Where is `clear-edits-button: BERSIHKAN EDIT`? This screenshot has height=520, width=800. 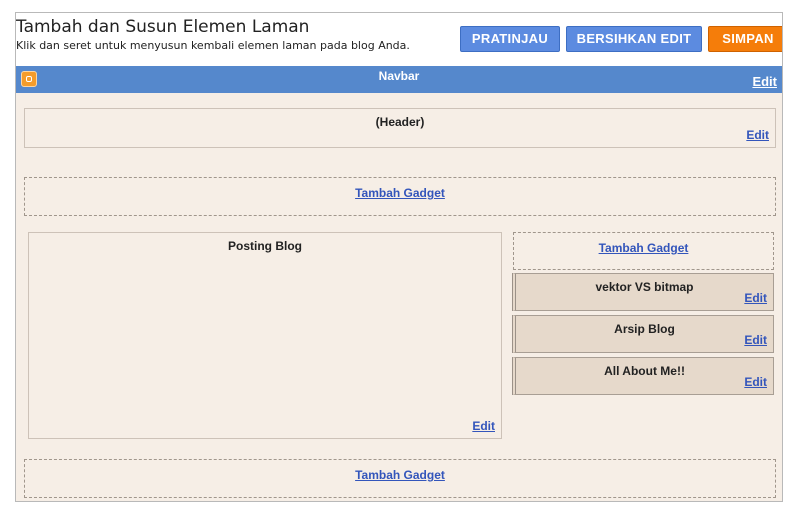
clear-edits-button: BERSIHKAN EDIT is located at coordinates (634, 39).